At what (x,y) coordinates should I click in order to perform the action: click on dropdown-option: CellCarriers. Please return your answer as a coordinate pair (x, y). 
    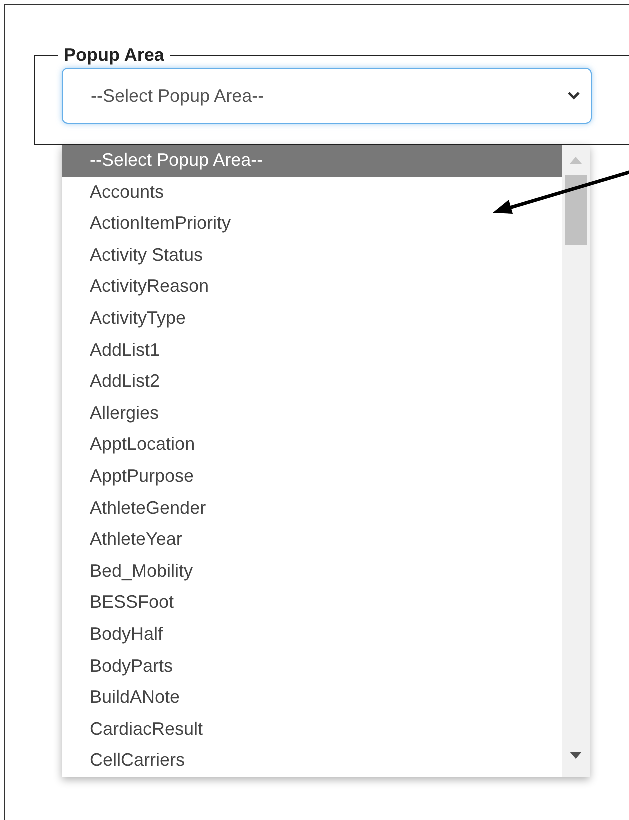
    Looking at the image, I should click on (312, 761).